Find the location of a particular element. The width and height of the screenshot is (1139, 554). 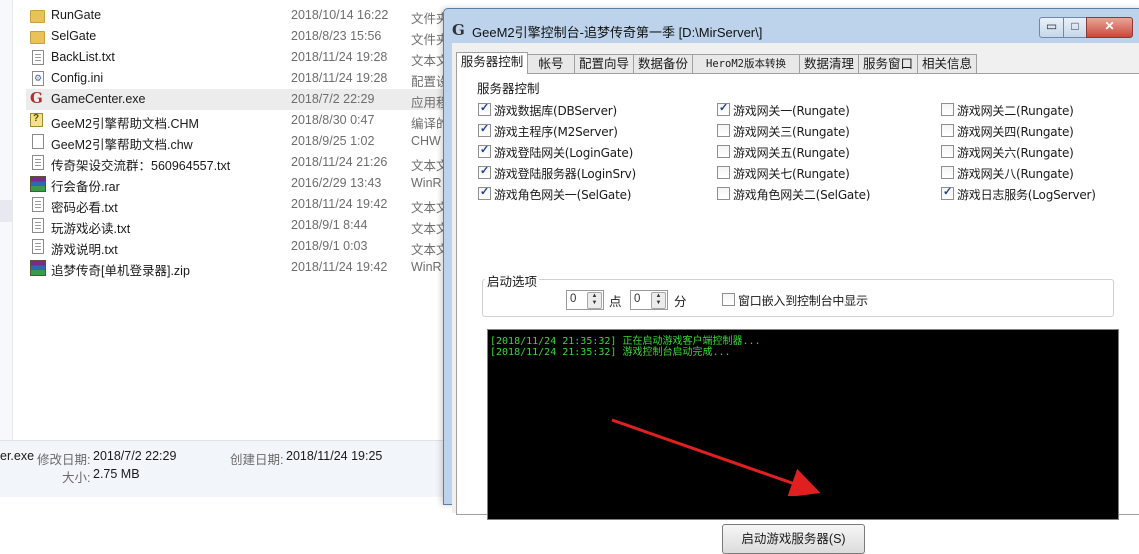

file-row: G GameCenter.exe 2018/7/2 22:29 应用程 is located at coordinates (241, 99).